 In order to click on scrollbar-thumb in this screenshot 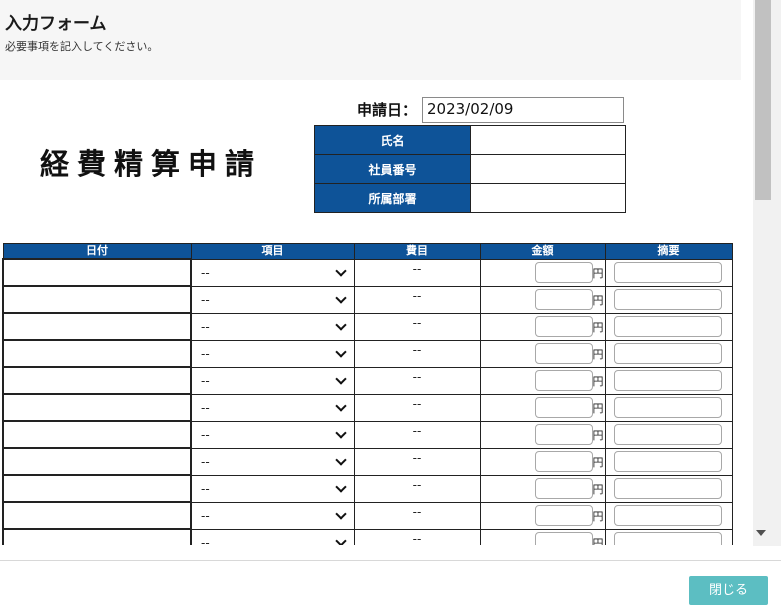, I will do `click(763, 100)`.